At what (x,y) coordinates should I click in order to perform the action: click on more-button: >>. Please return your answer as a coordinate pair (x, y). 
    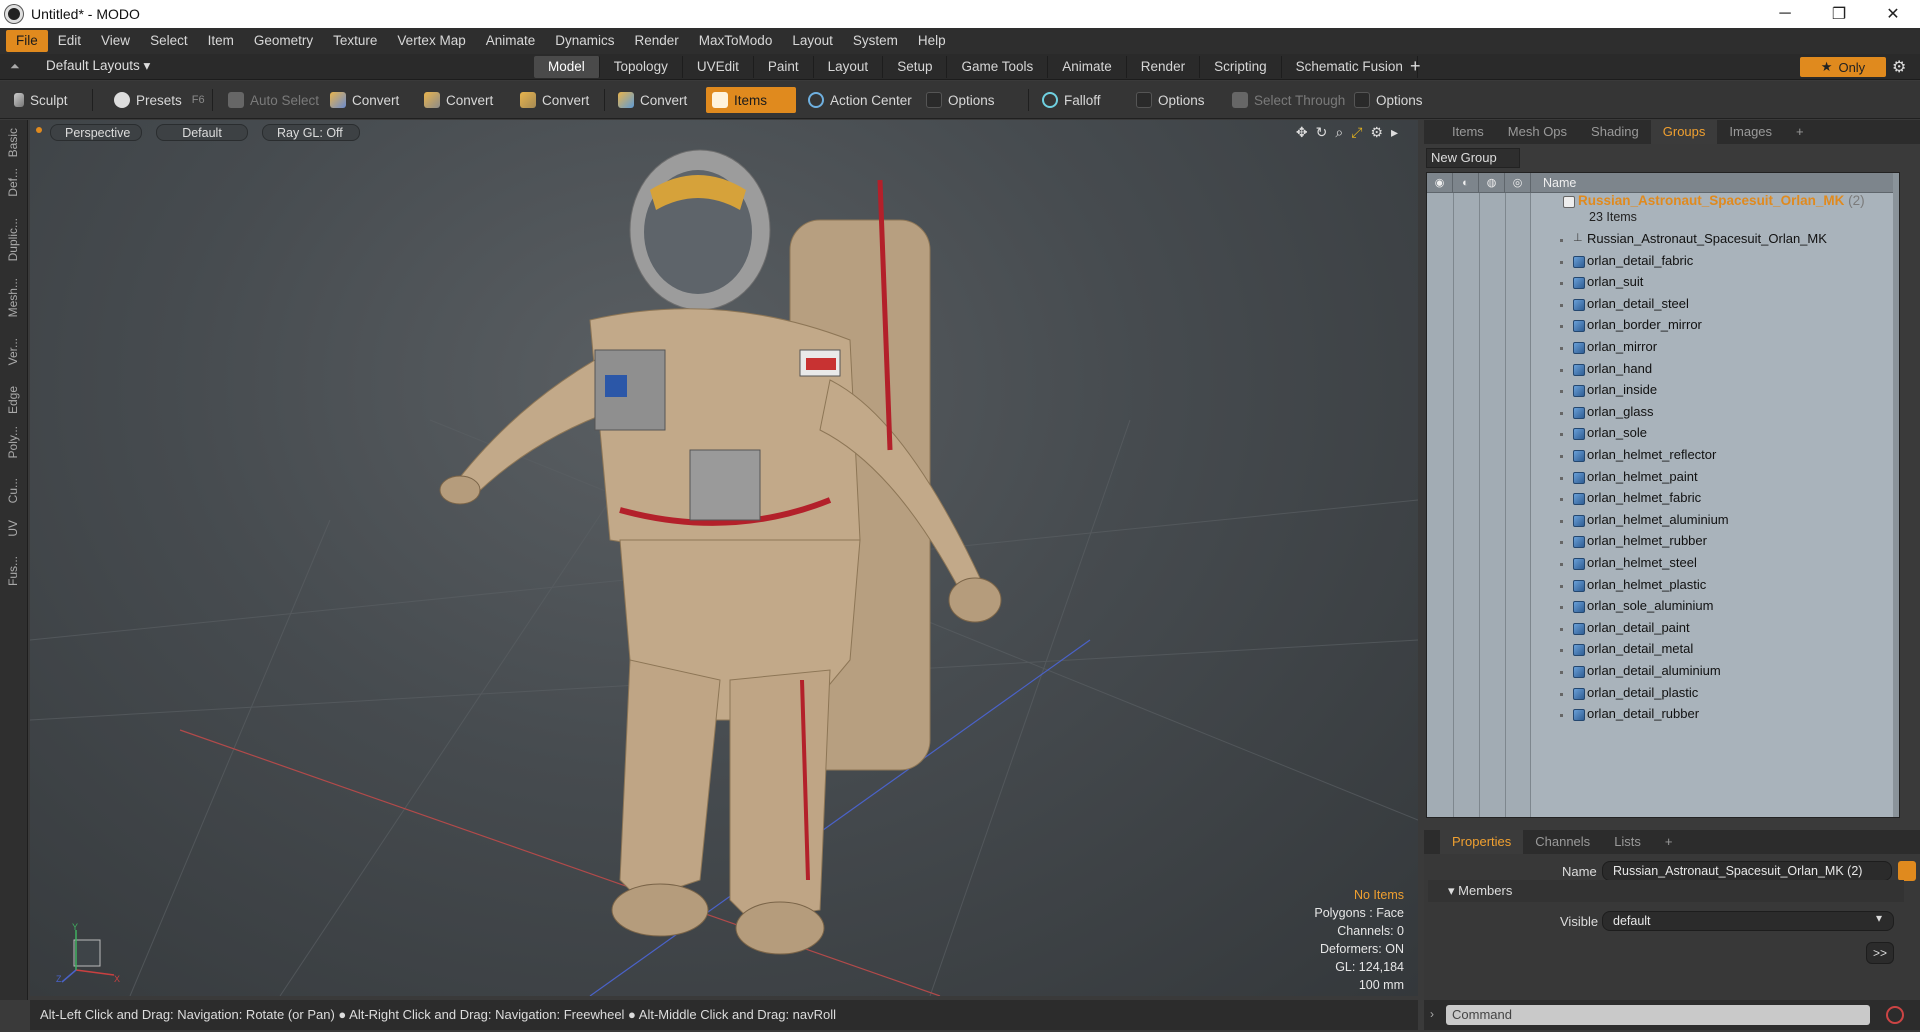
    Looking at the image, I should click on (1880, 953).